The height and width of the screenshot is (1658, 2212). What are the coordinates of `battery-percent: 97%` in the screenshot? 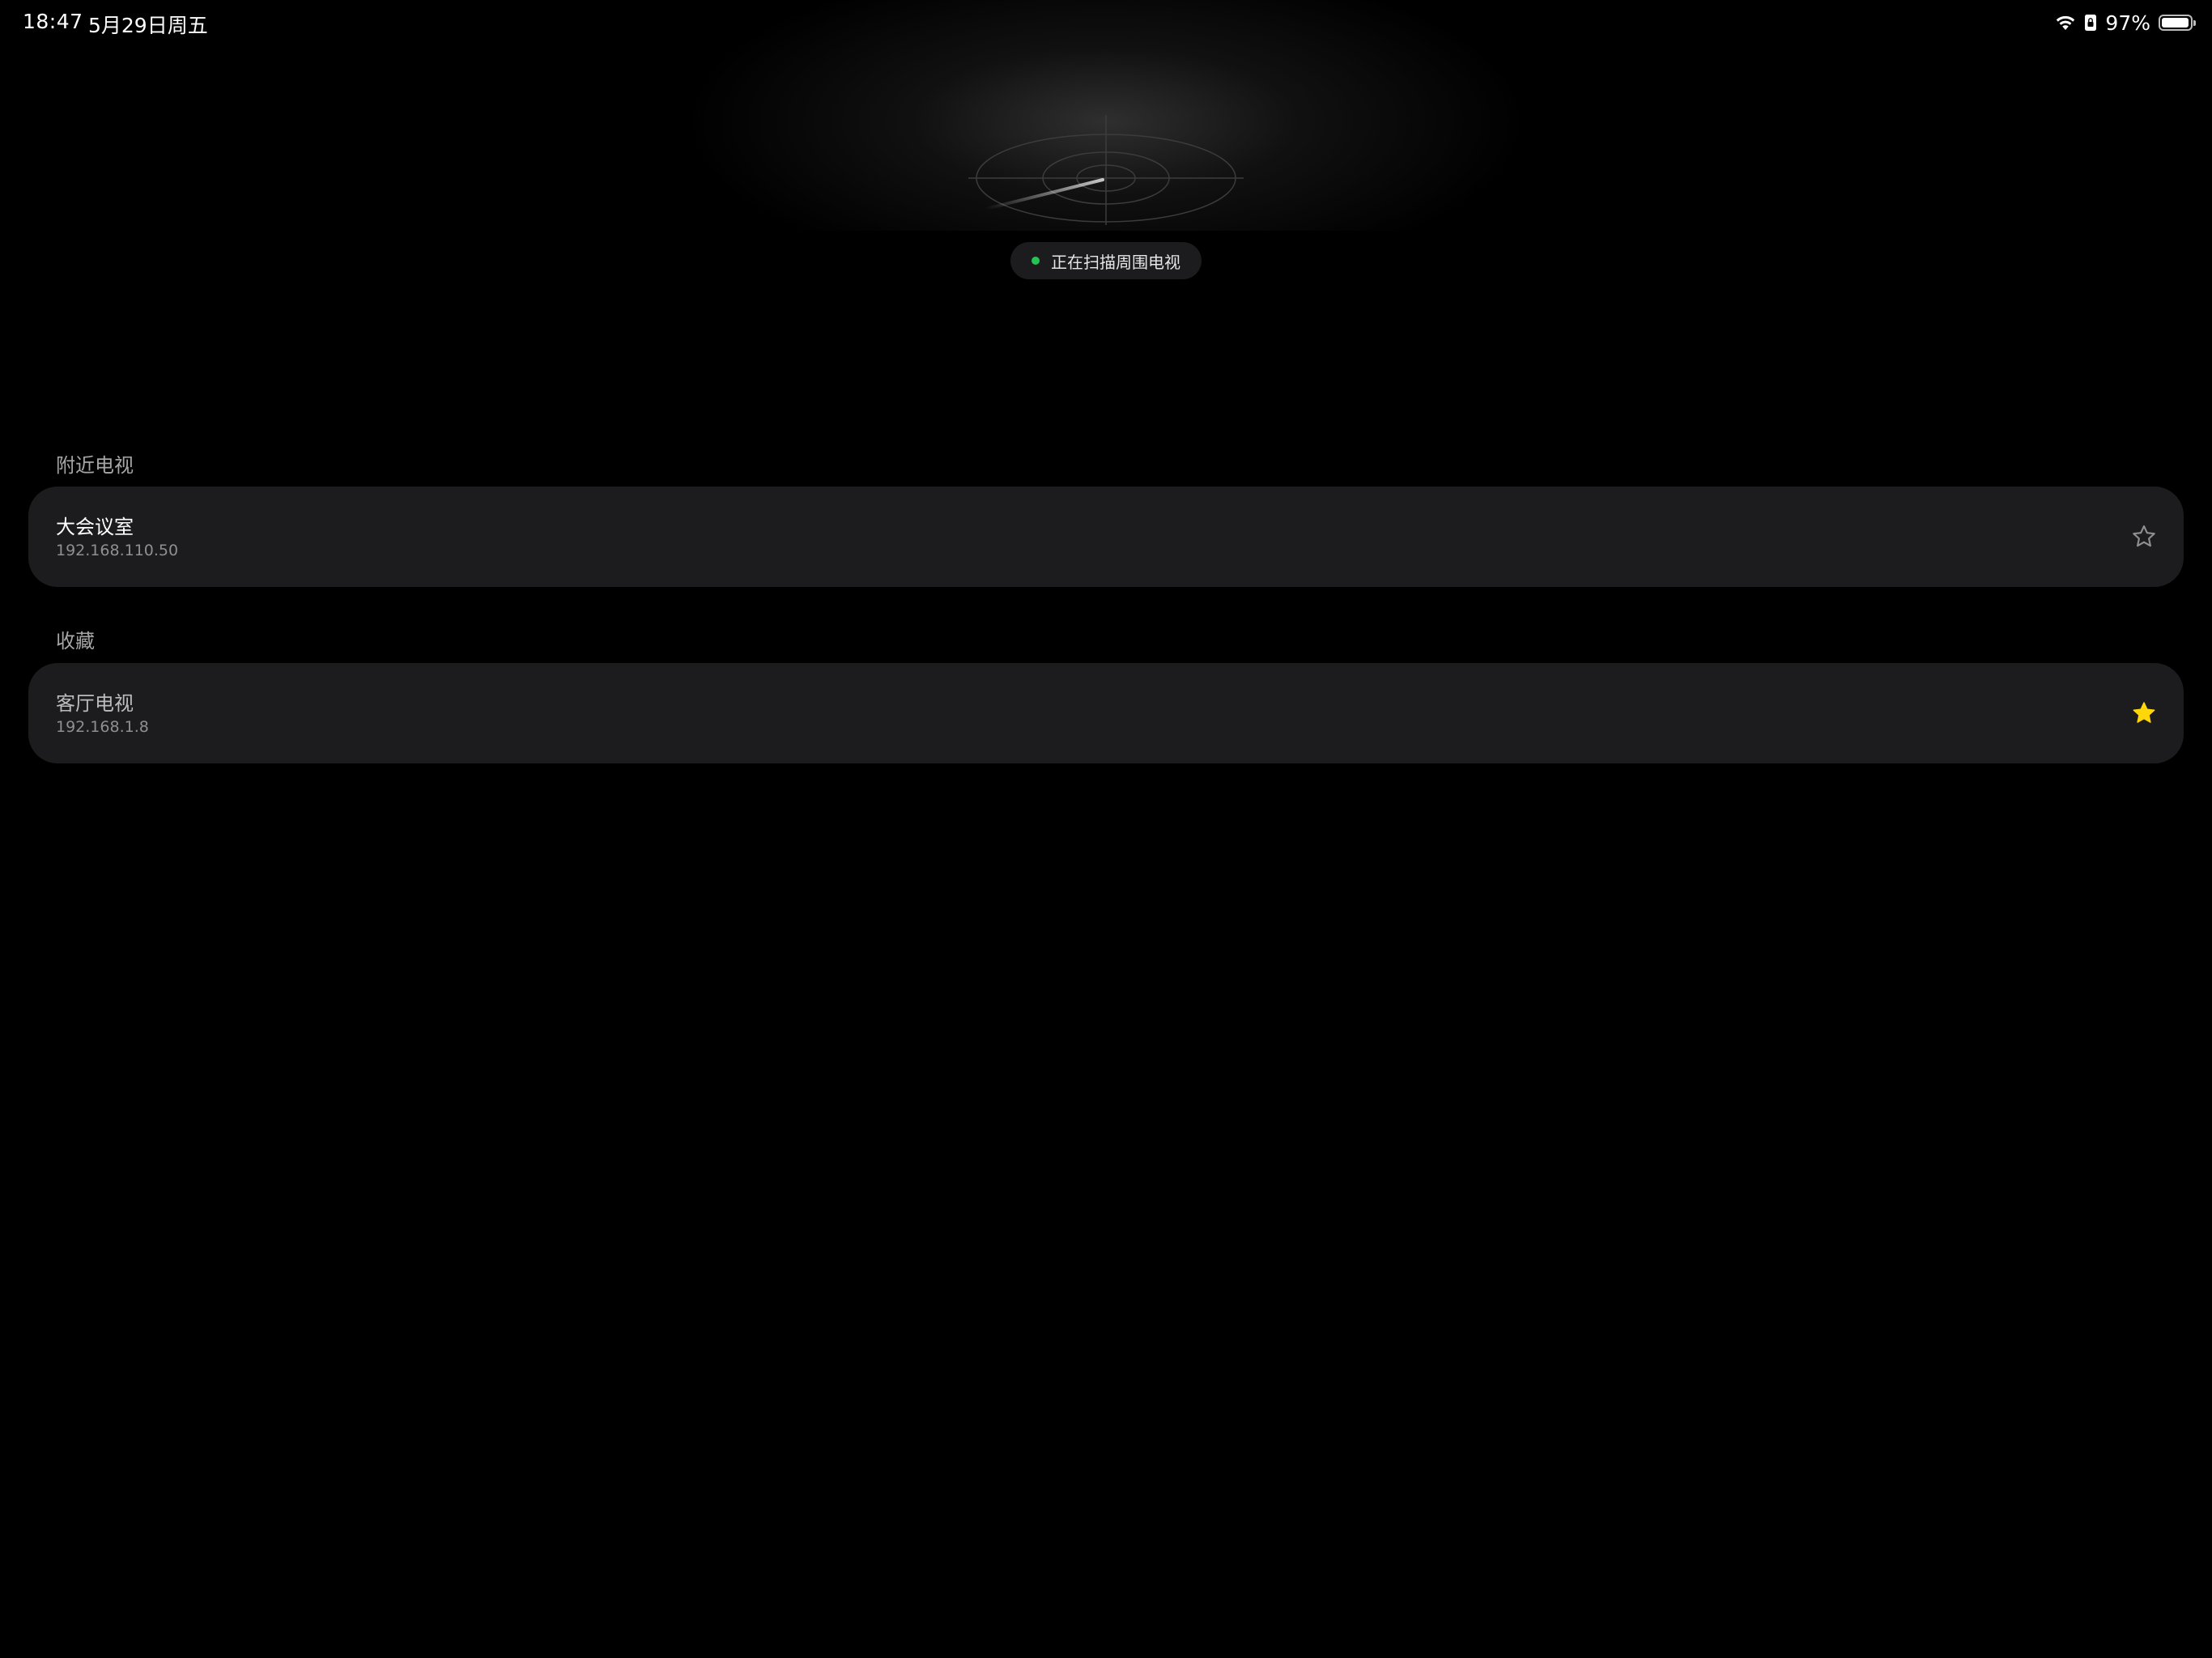 It's located at (2128, 23).